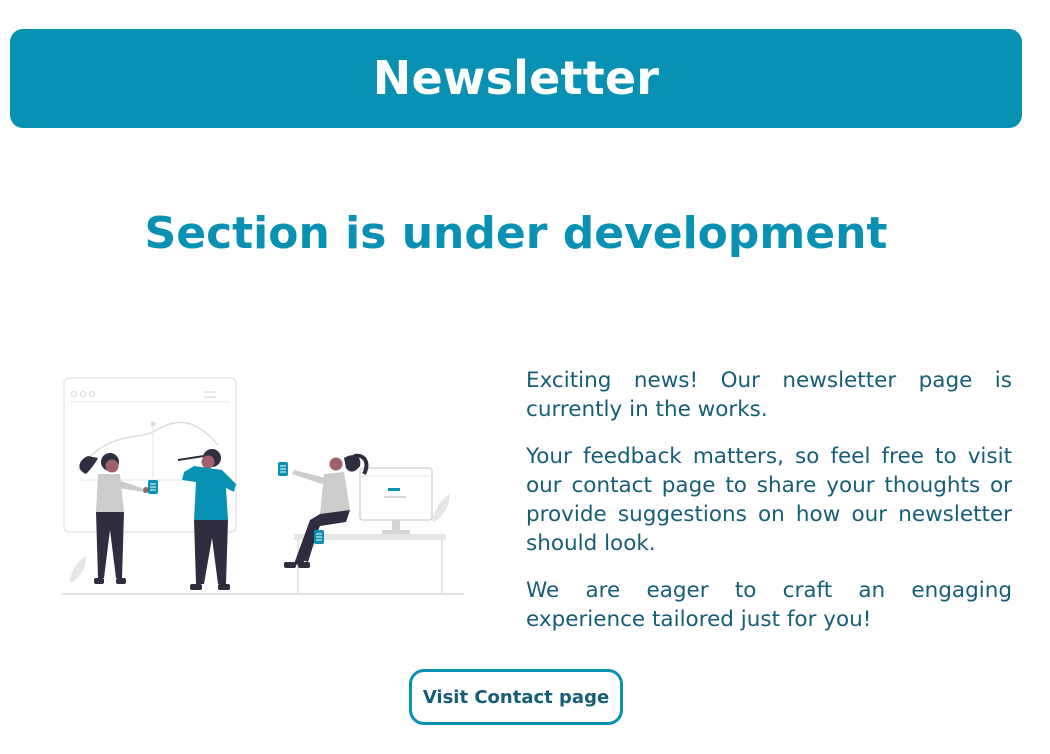 This screenshot has height=754, width=1050. I want to click on leaf-right, so click(441, 508).